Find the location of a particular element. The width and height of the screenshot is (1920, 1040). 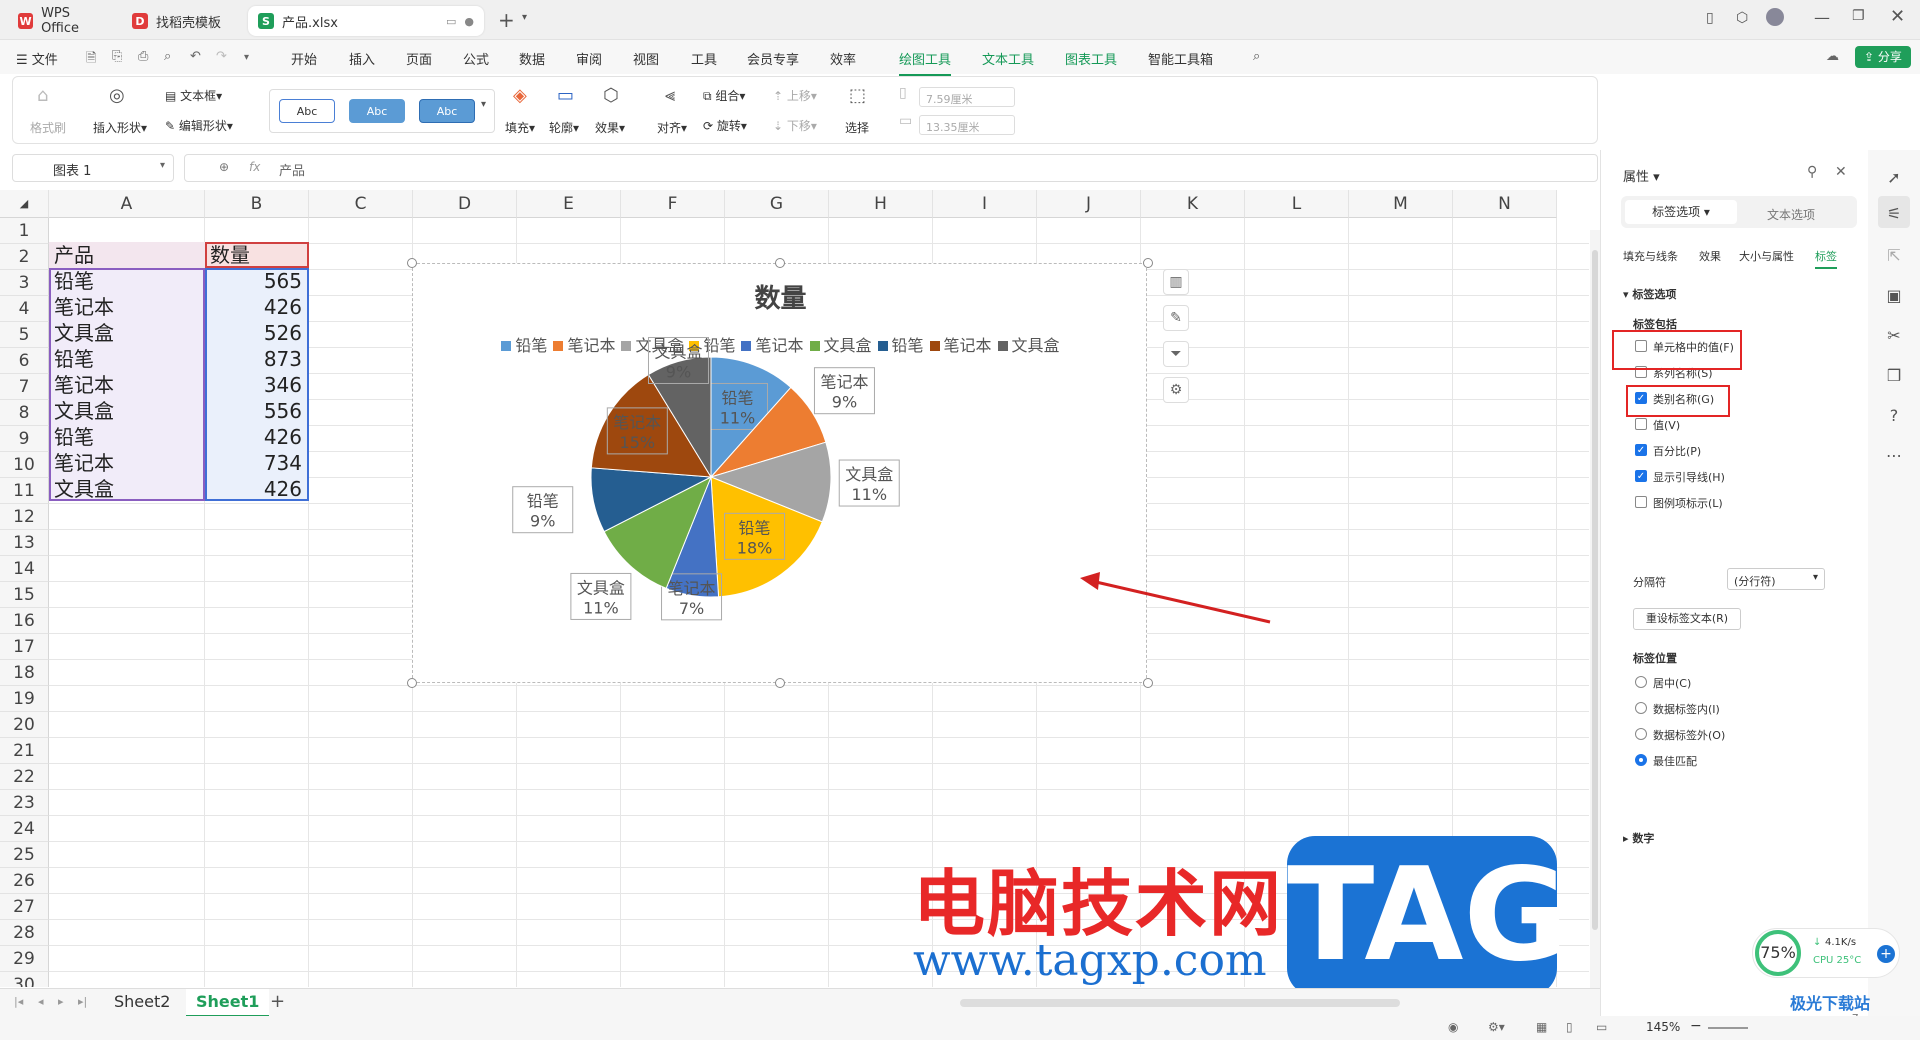

add-icon: + is located at coordinates (1886, 954).